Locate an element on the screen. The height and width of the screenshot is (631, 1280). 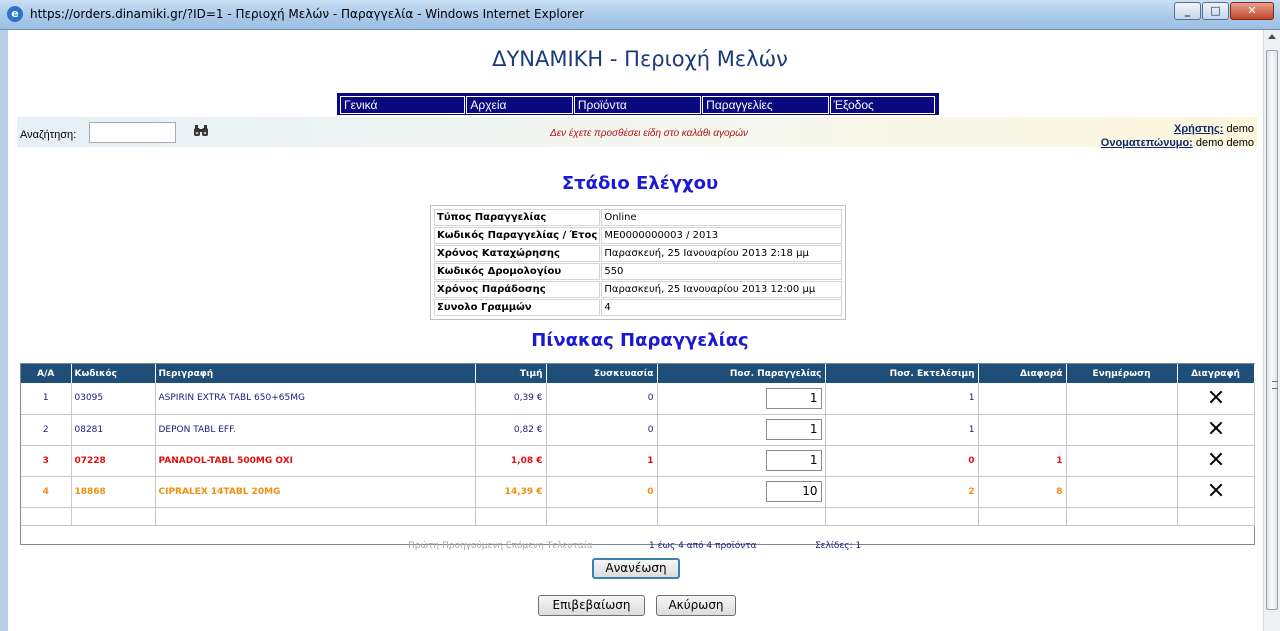
cell-description: CIPRALEX 14TABL 20MG is located at coordinates (315, 492).